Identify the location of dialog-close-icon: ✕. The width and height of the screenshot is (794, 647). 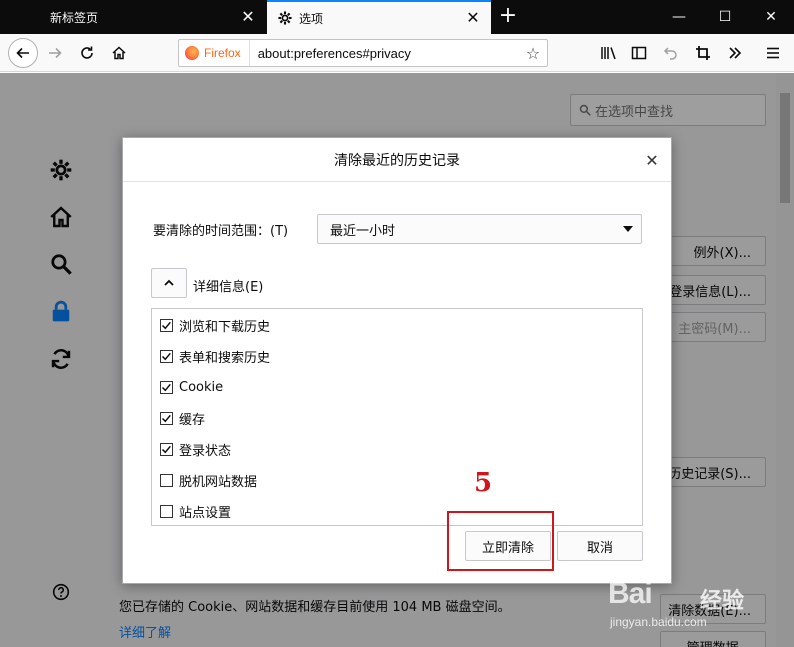
(652, 160).